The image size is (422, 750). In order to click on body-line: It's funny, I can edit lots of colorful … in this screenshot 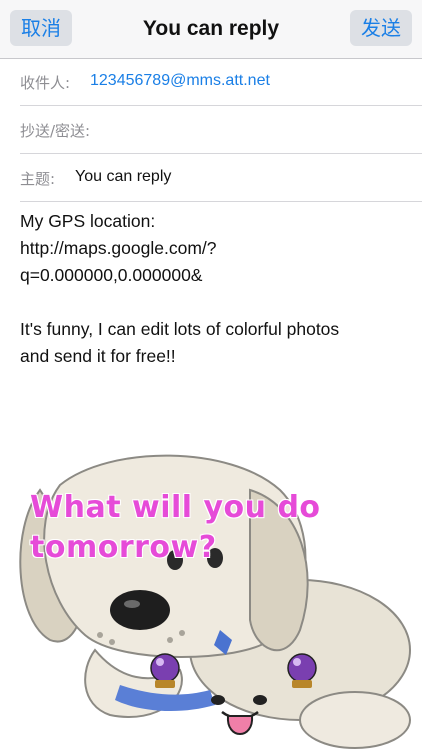, I will do `click(180, 329)`.